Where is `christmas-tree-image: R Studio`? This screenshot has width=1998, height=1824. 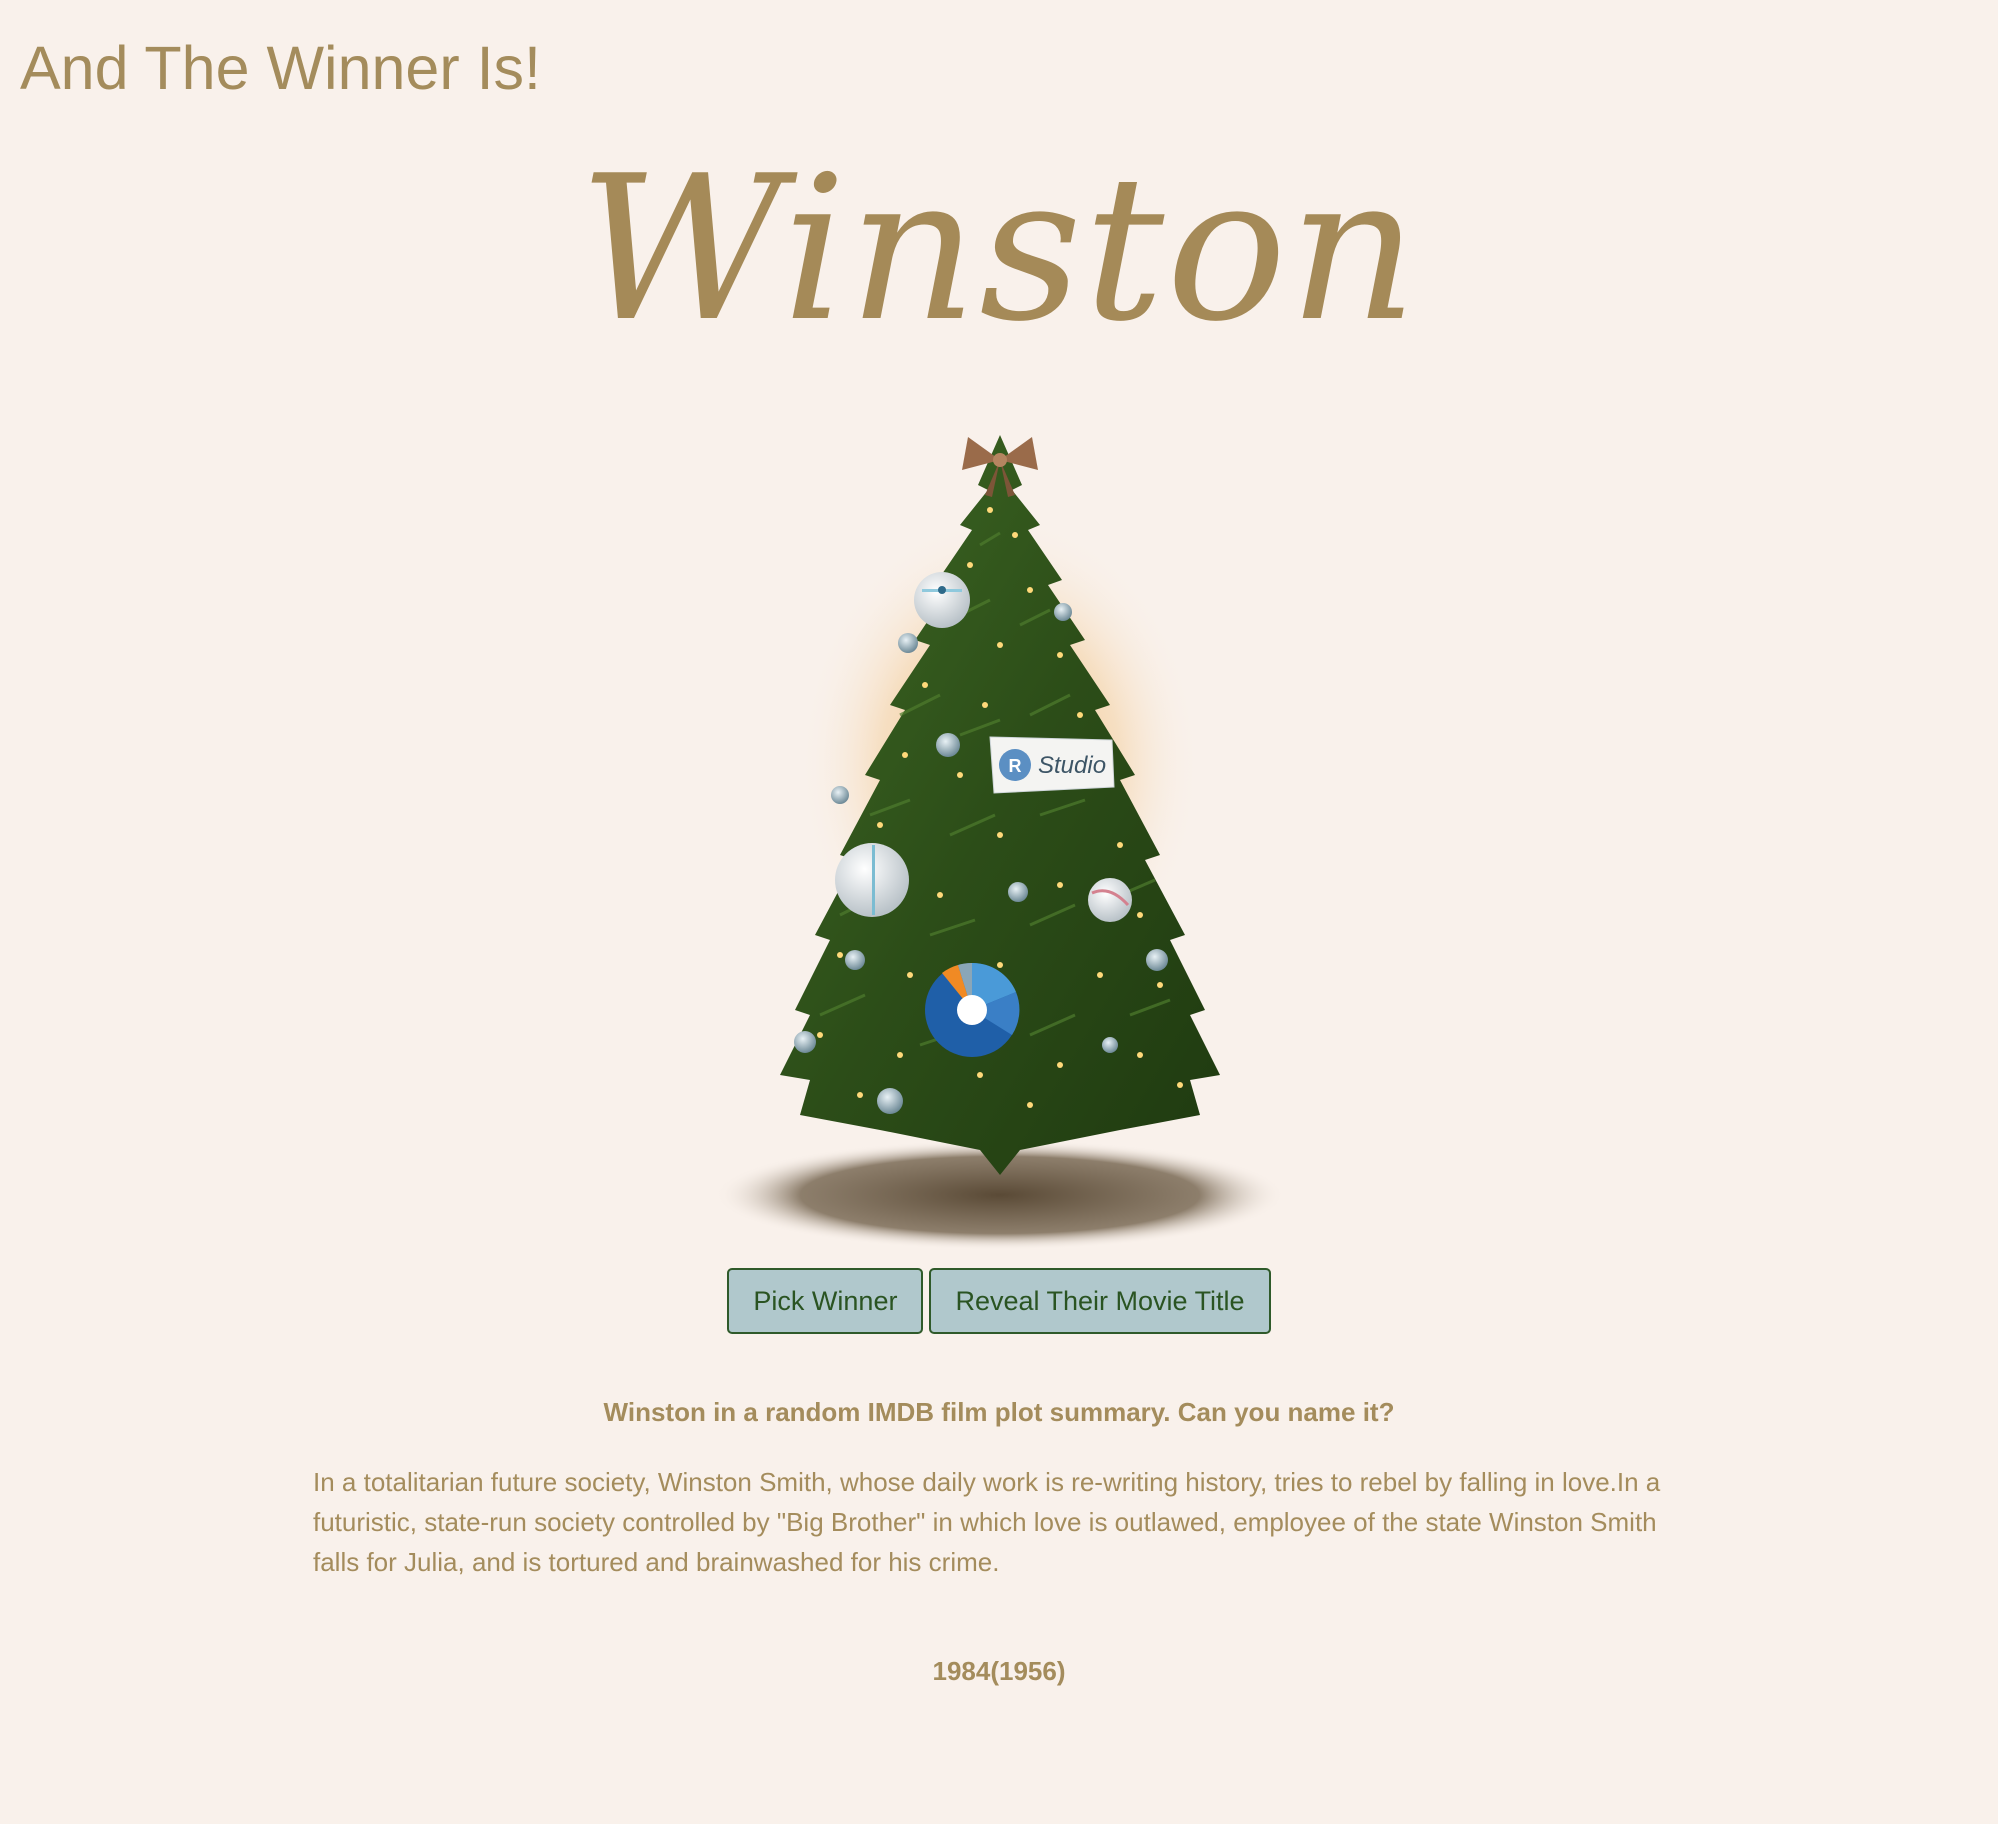
christmas-tree-image: R Studio is located at coordinates (1000, 840).